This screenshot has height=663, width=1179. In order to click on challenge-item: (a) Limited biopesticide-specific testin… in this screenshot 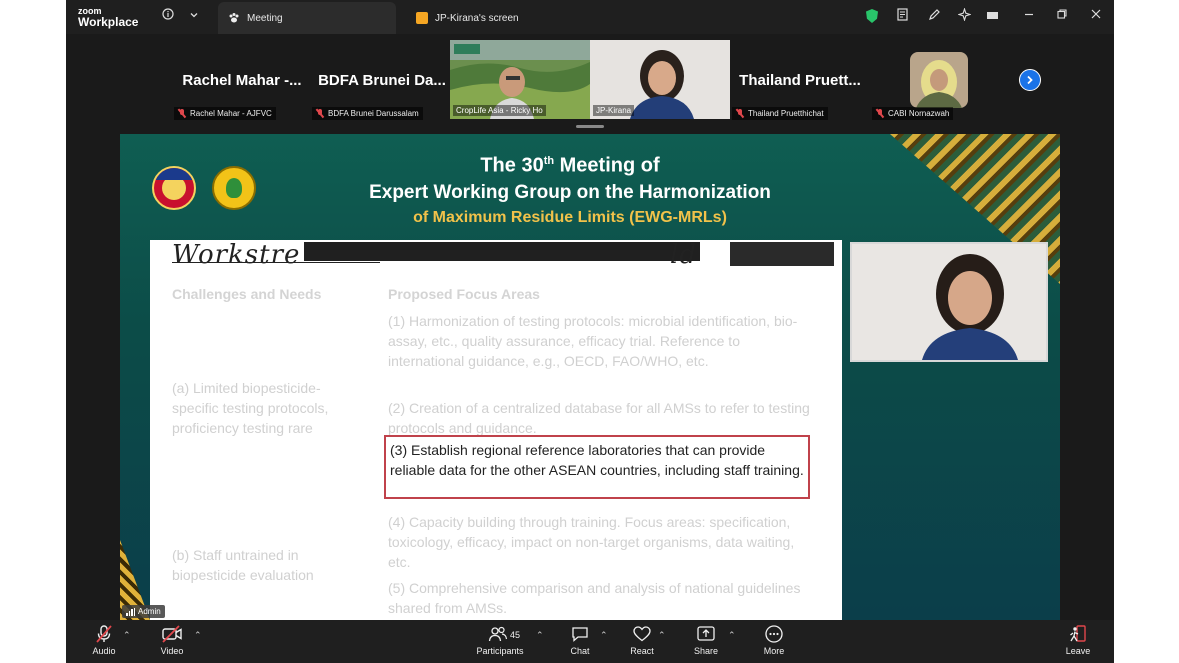, I will do `click(250, 408)`.